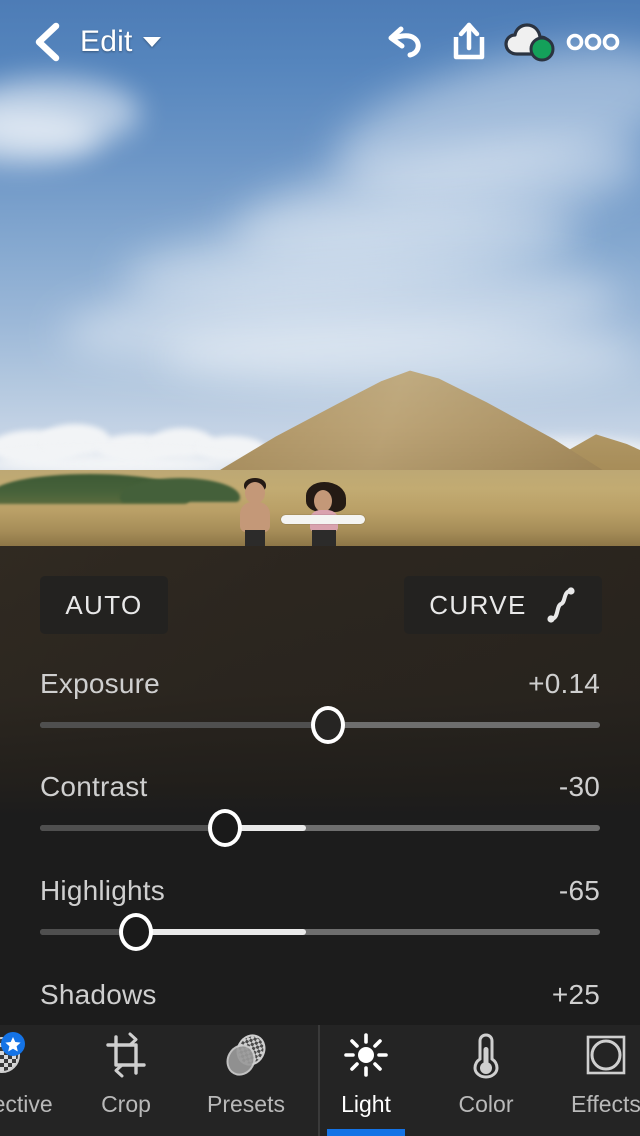 The width and height of the screenshot is (640, 1136). Describe the element at coordinates (126, 1104) in the screenshot. I see `tab-crop-label: Crop` at that location.